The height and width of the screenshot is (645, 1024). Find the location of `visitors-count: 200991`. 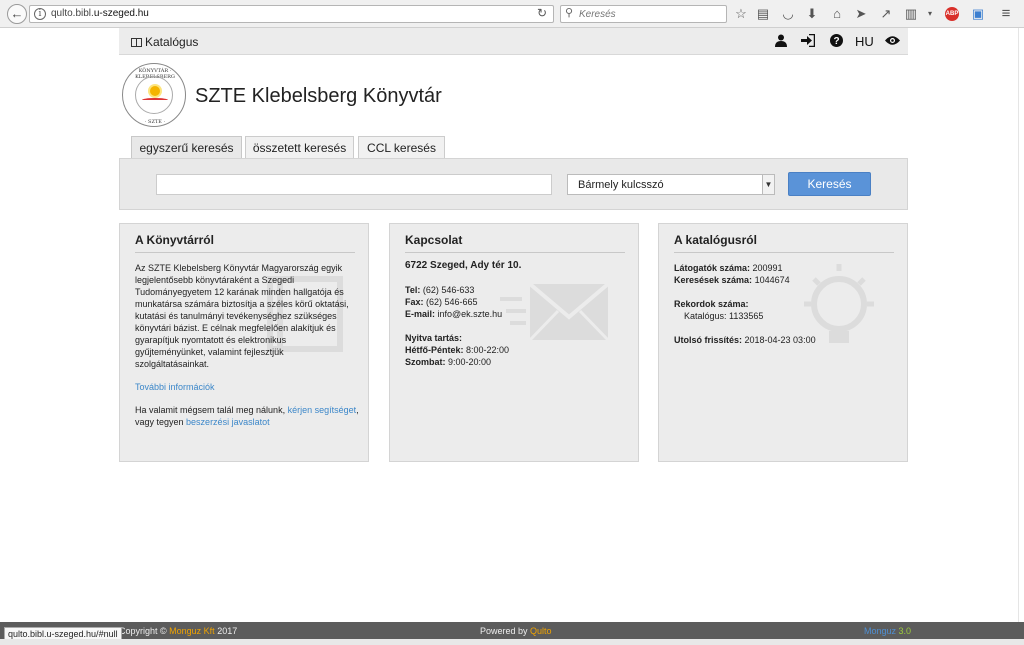

visitors-count: 200991 is located at coordinates (766, 268).